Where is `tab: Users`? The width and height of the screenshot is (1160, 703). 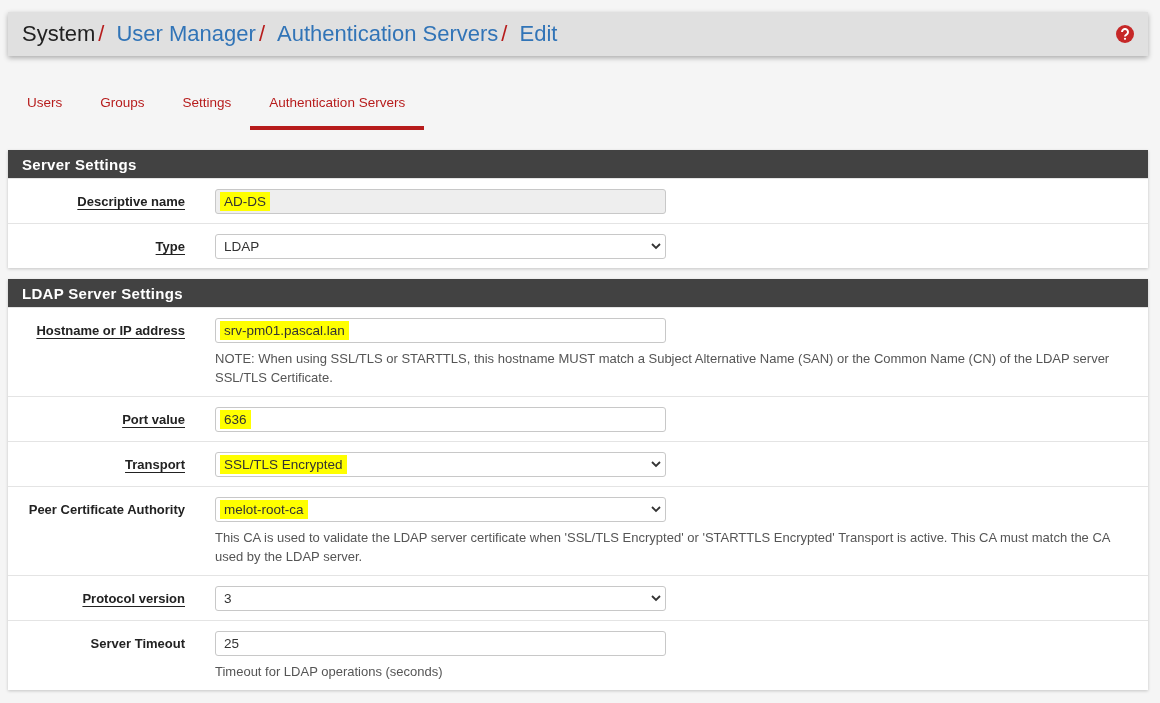
tab: Users is located at coordinates (45, 106).